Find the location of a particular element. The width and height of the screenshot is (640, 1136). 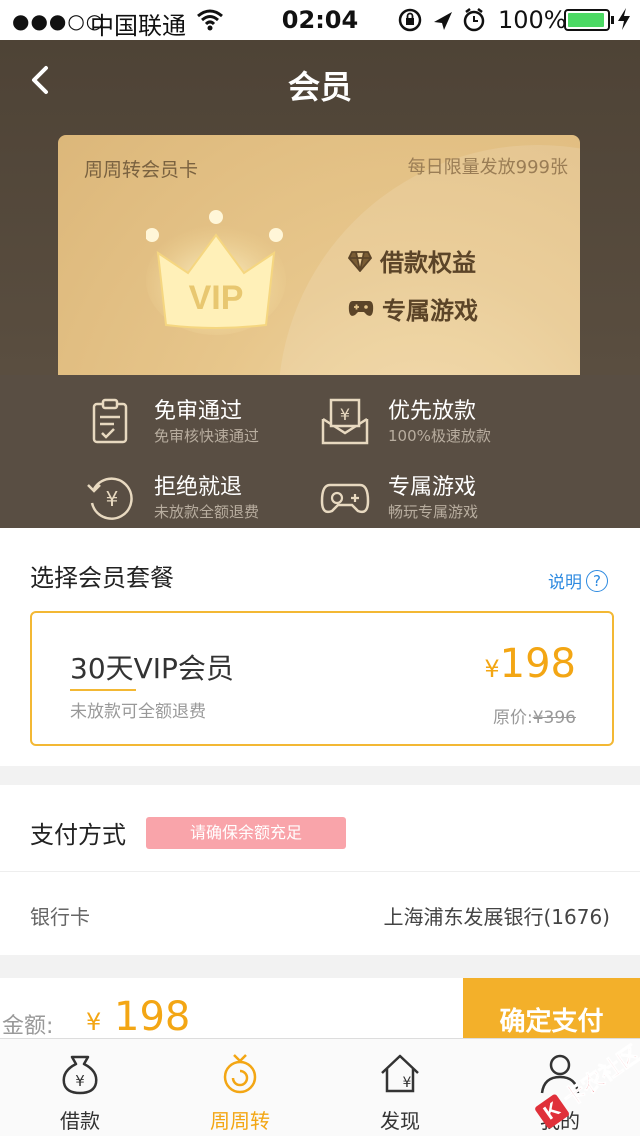

plan-note: 未放款可全额退费 is located at coordinates (138, 712).